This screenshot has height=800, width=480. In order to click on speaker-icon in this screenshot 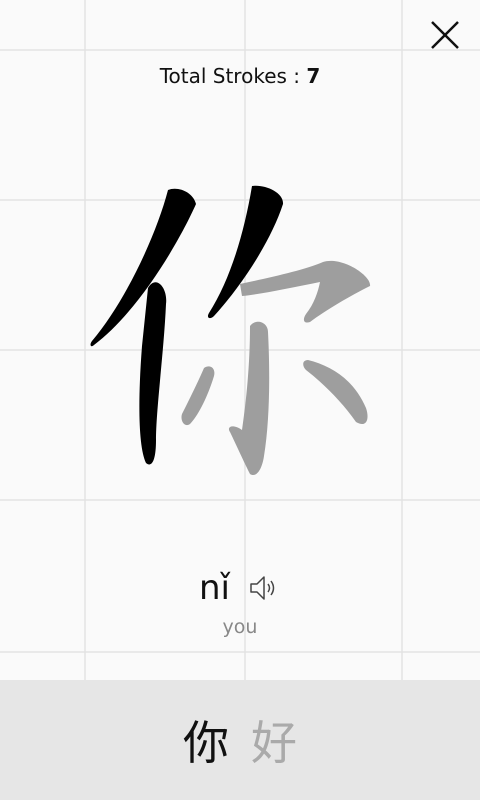, I will do `click(262, 588)`.